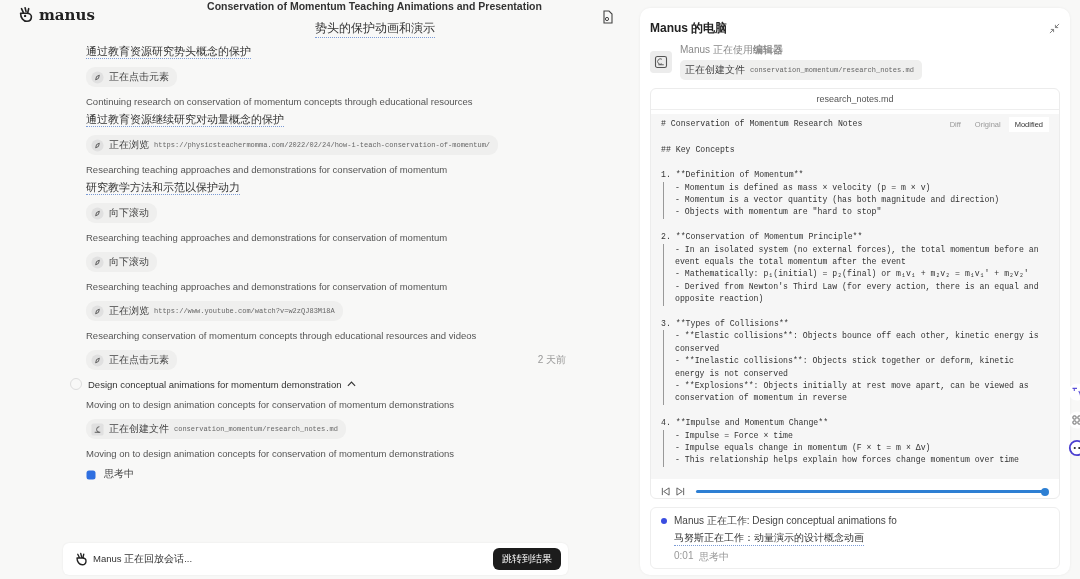  Describe the element at coordinates (698, 150) in the screenshot. I see `code-line: ## Key Concepts` at that location.